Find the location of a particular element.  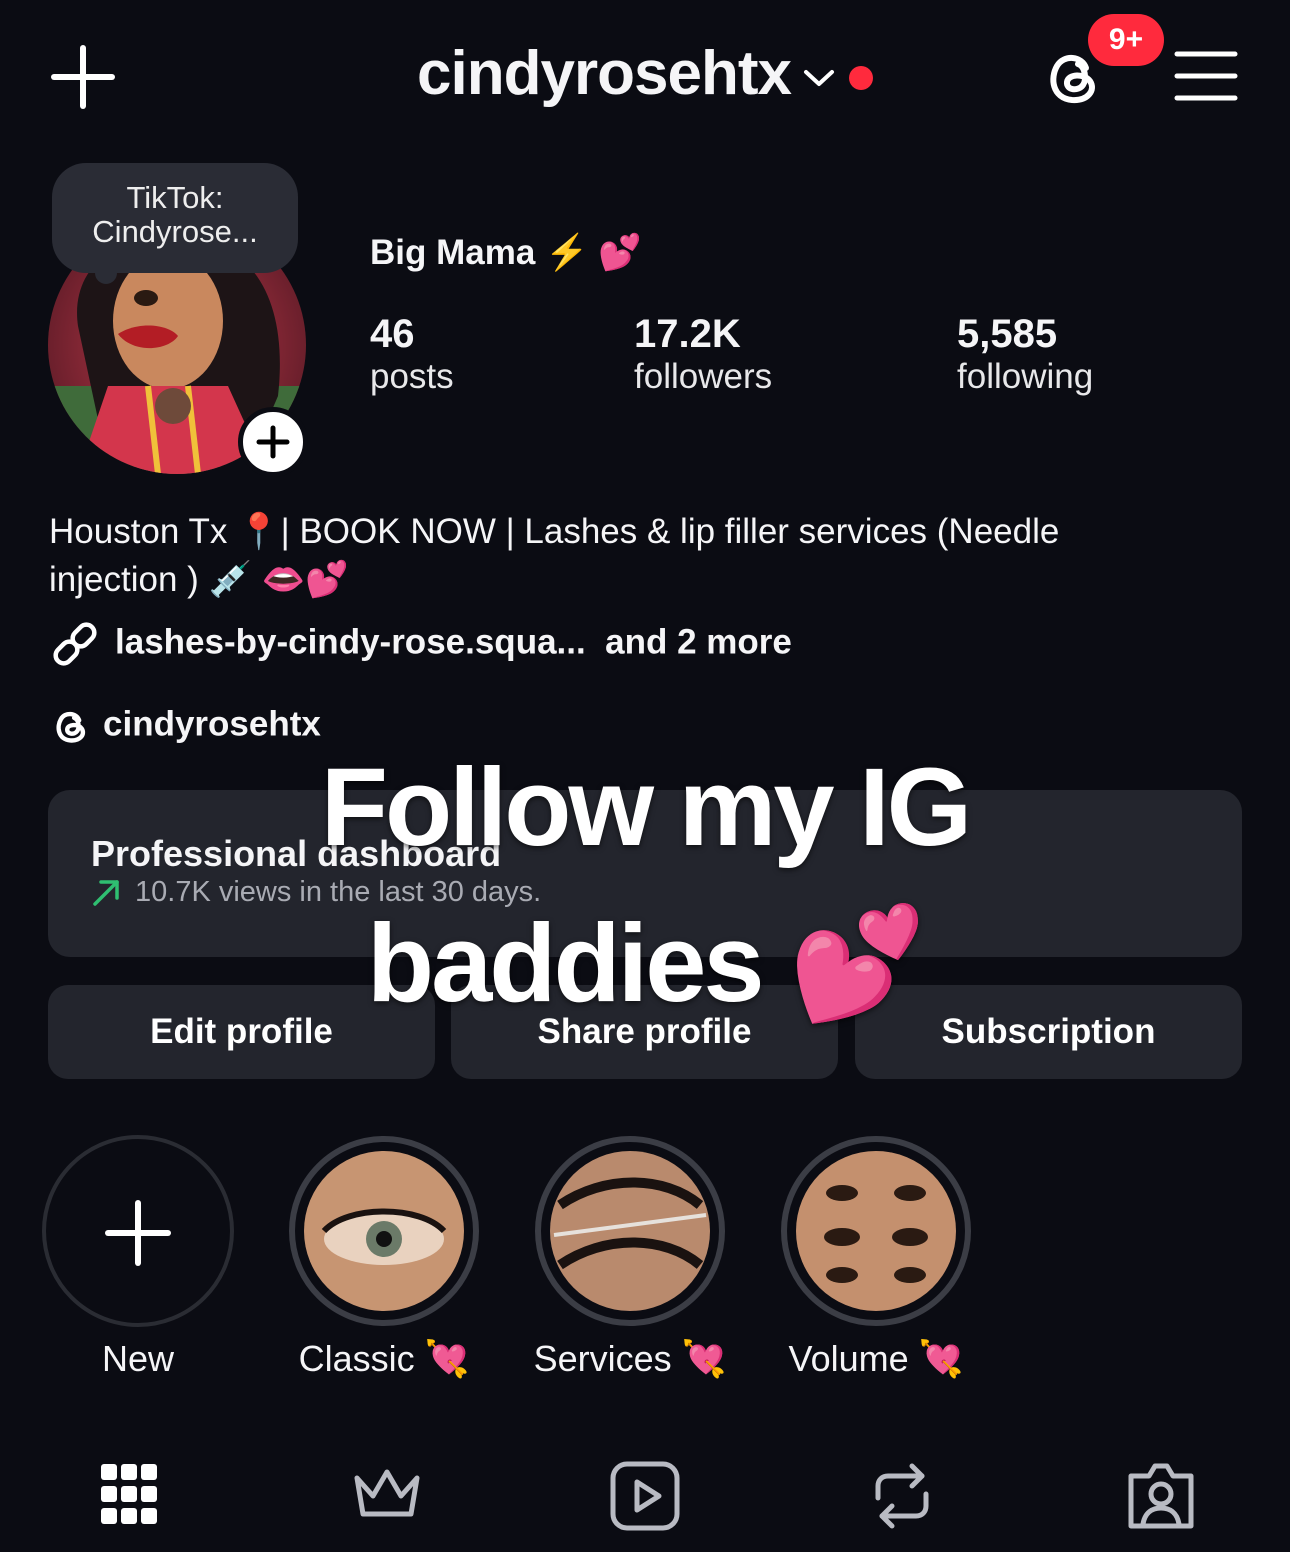

bio-line-2: injection ) 💉 👄💕 is located at coordinates (199, 579).